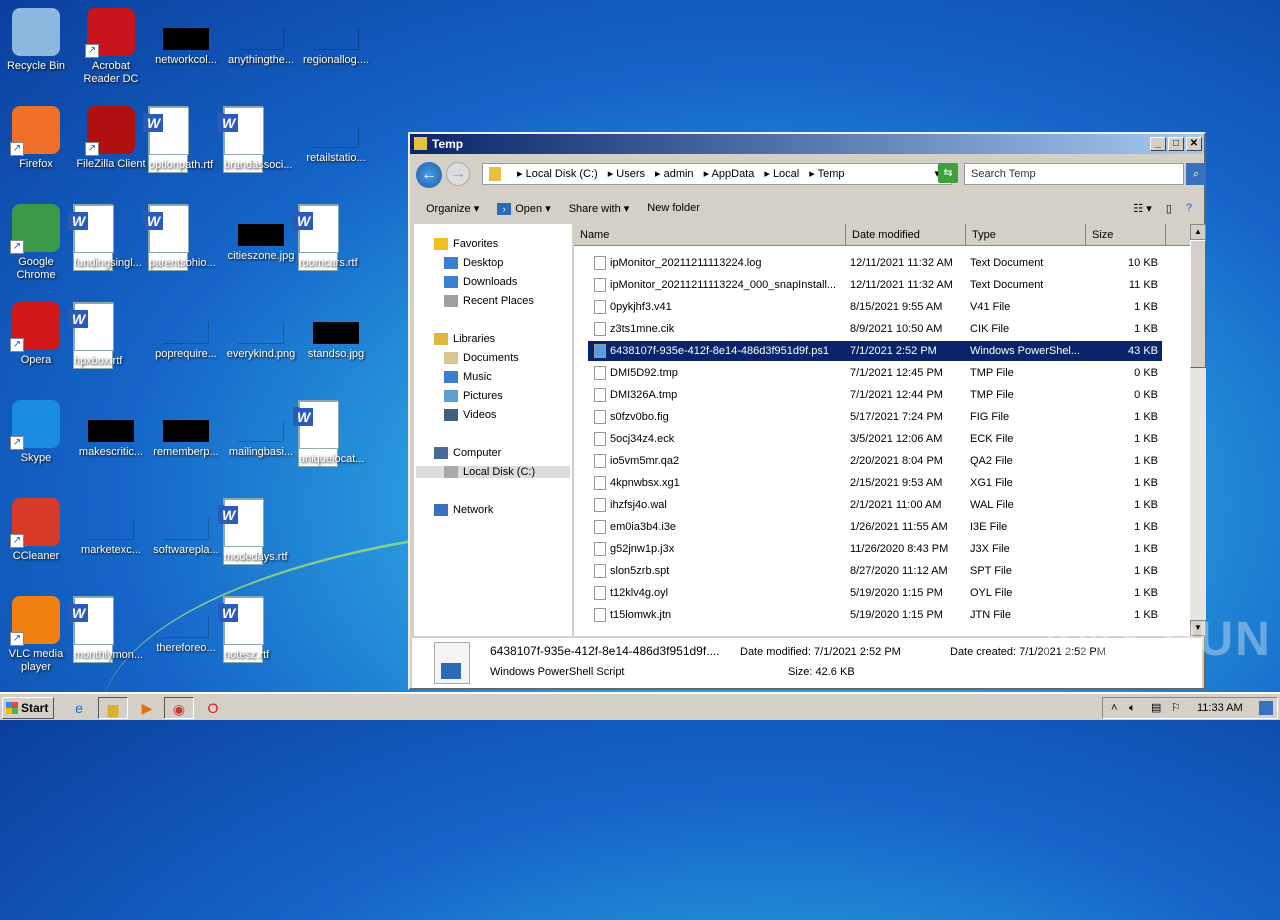 The image size is (1280, 920). I want to click on show-hidden-icons-icon: ˄, so click(1114, 708).